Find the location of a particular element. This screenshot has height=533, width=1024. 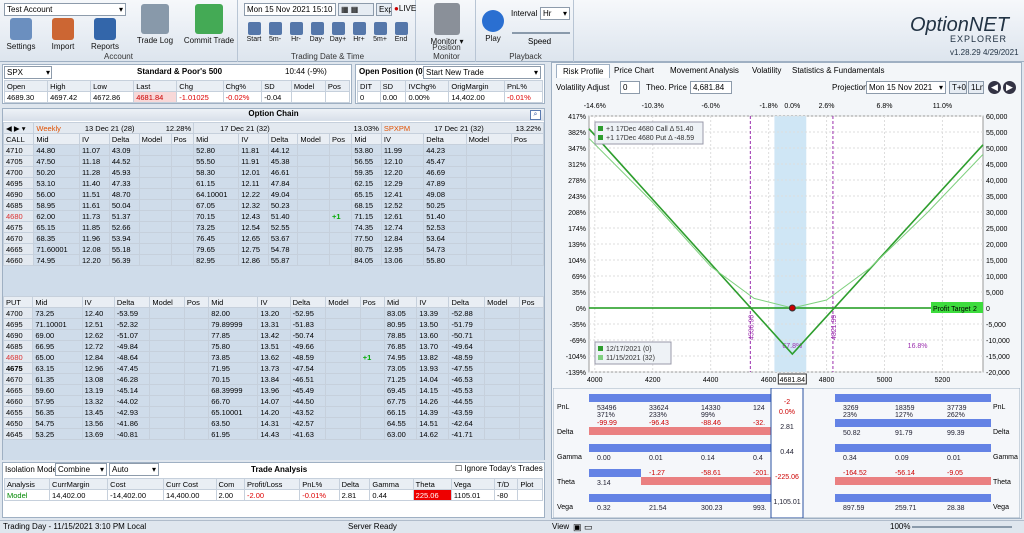

option-value: 70.15 is located at coordinates (216, 216).